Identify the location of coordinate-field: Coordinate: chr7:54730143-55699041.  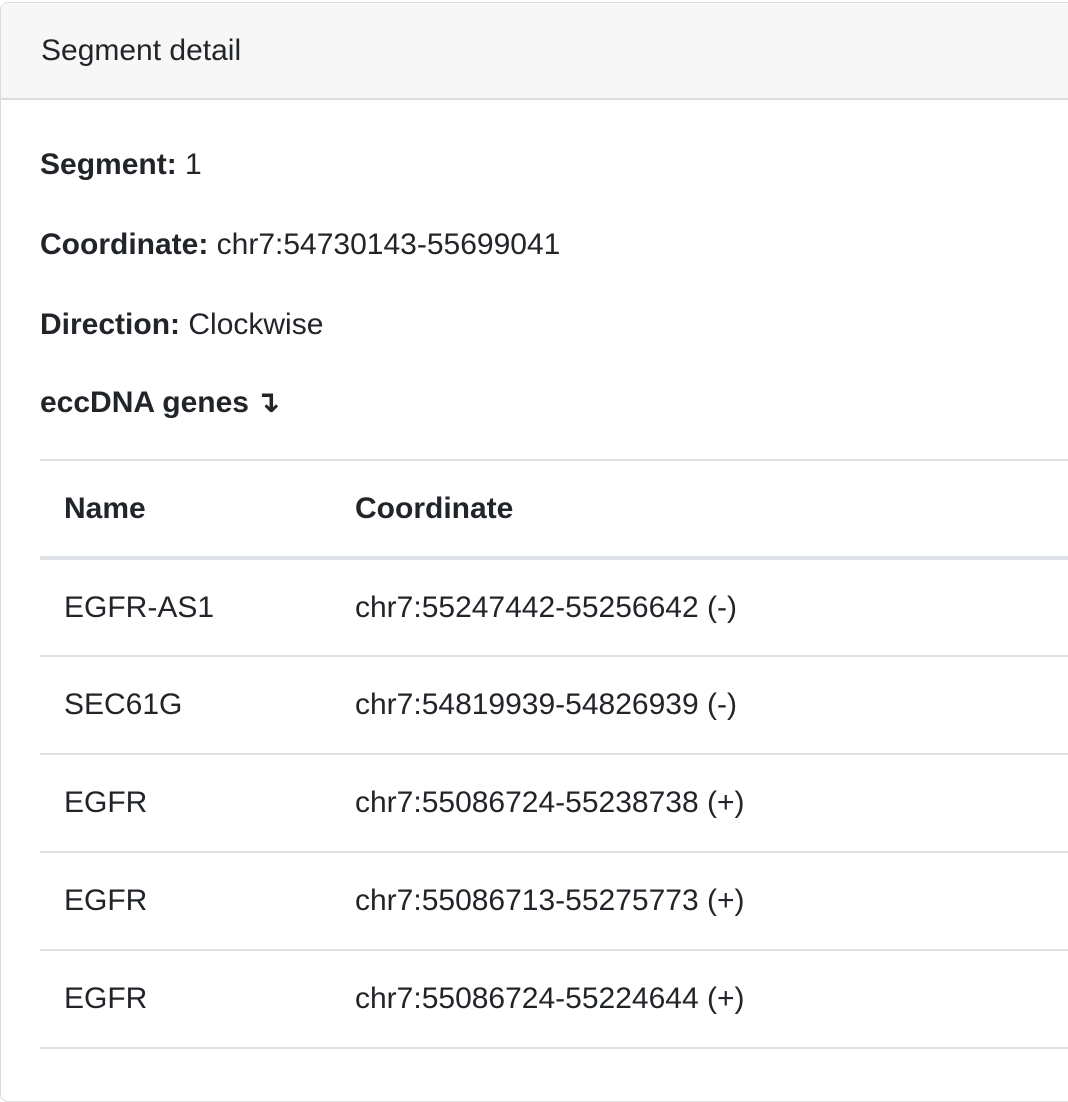
(300, 245).